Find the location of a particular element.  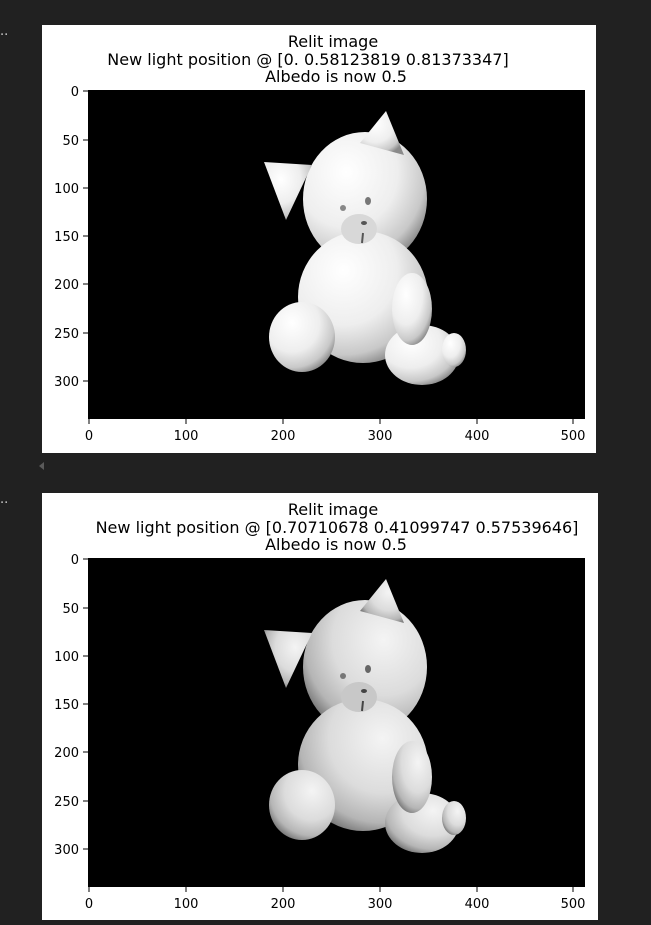

collapse-output-arrow-icon is located at coordinates (41, 466).